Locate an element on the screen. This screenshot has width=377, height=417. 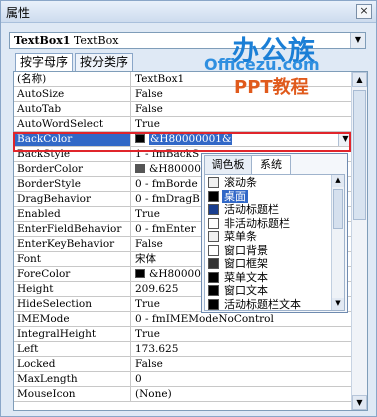
color-item-label: 窗口背景 is located at coordinates (246, 250).